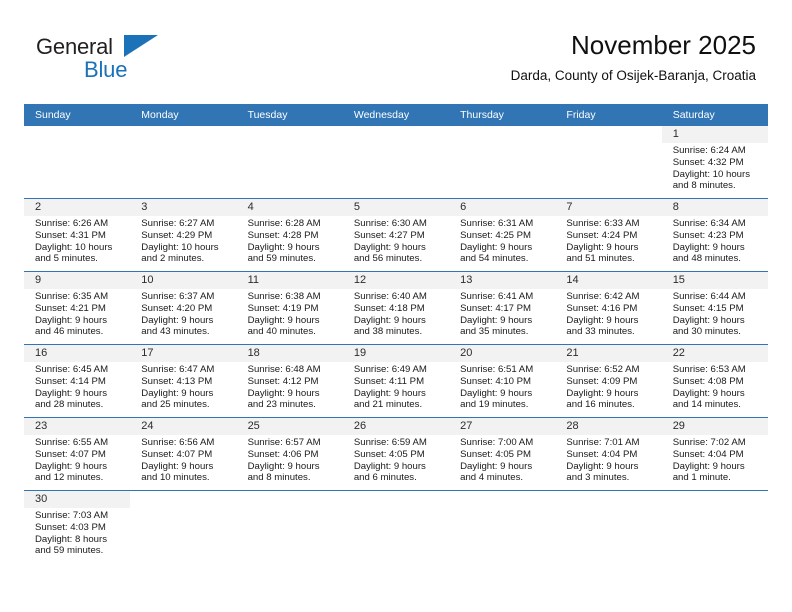 This screenshot has height=612, width=792. I want to click on sunrise-time: Sunrise: 6:52 AM, so click(603, 369).